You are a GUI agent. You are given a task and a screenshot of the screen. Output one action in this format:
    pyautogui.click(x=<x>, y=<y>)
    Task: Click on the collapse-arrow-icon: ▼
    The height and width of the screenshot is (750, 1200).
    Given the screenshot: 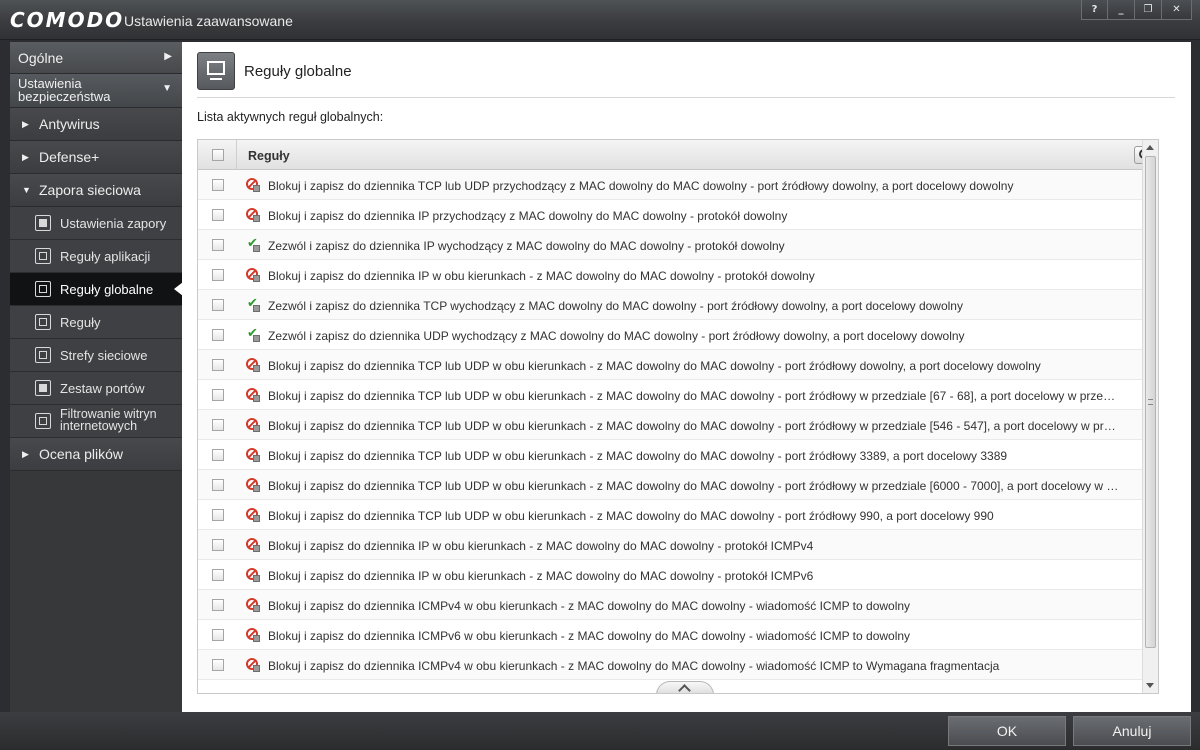 What is the action you would take?
    pyautogui.click(x=26, y=190)
    